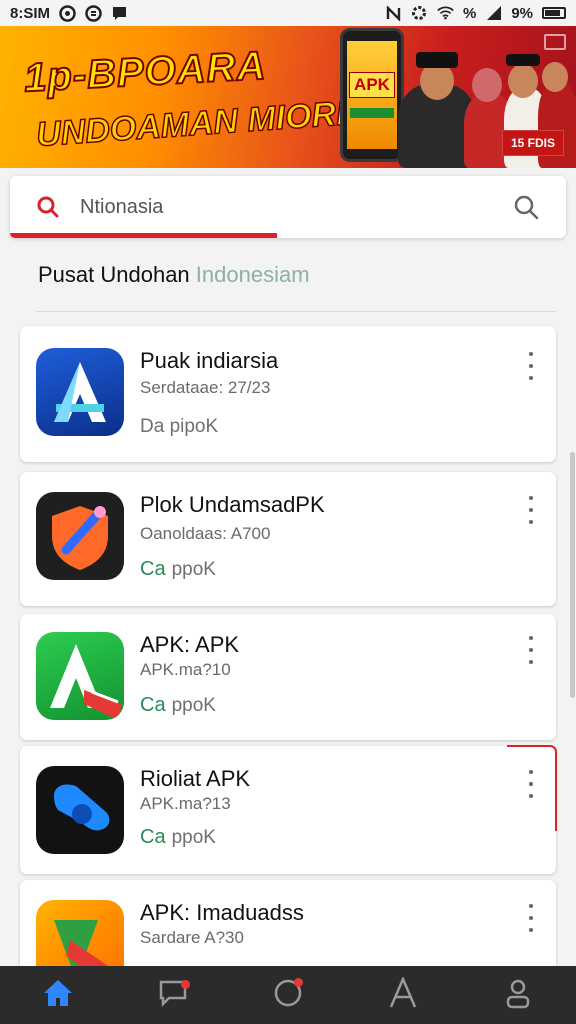  I want to click on signal-icon, so click(493, 13).